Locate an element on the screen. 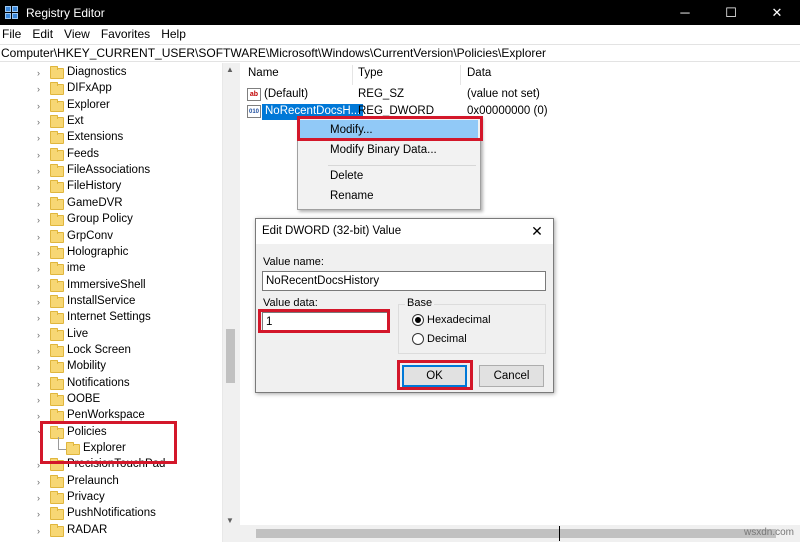  tree-scroll-thumb is located at coordinates (230, 356).